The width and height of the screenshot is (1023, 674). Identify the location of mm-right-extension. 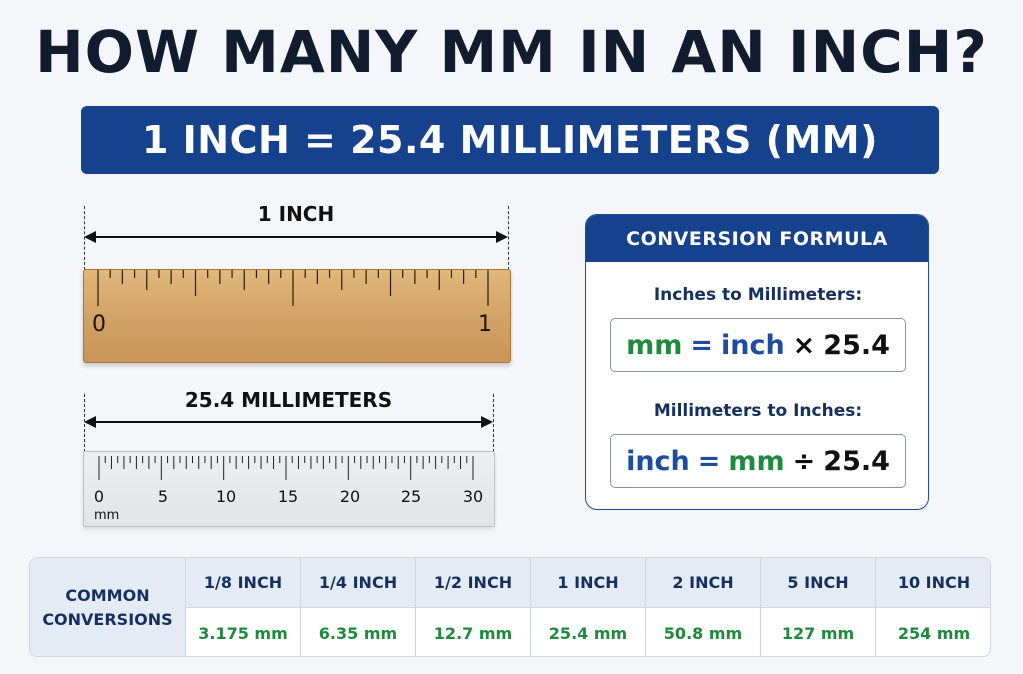
(493, 423).